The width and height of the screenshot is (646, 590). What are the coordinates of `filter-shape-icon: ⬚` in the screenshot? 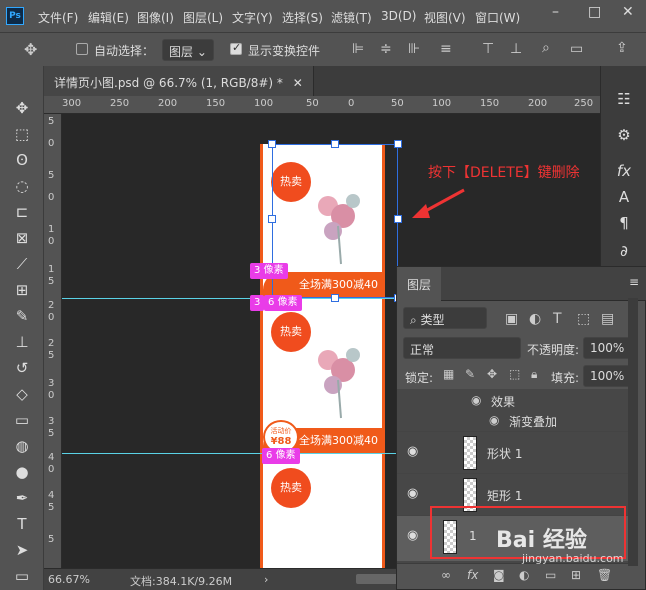 It's located at (583, 319).